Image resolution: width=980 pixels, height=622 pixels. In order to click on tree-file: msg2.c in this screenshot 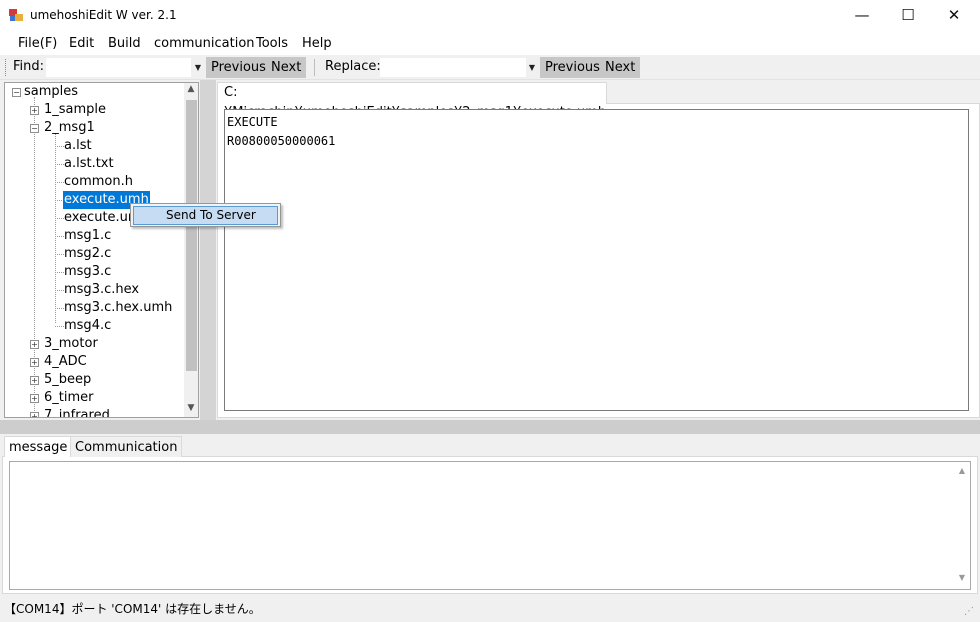, I will do `click(87, 254)`.